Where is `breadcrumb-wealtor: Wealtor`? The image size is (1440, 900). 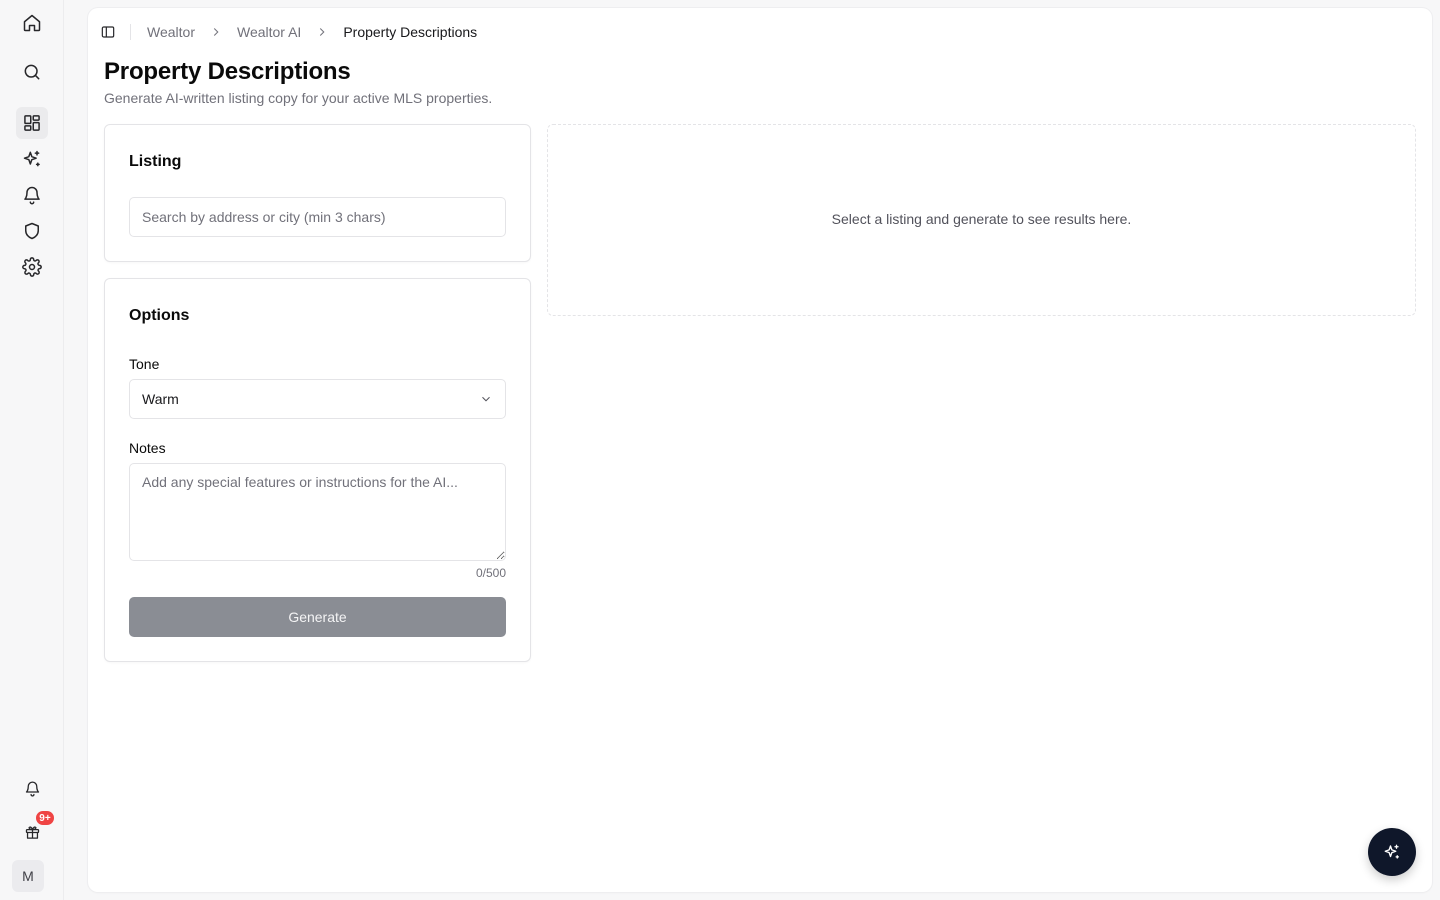 breadcrumb-wealtor: Wealtor is located at coordinates (171, 32).